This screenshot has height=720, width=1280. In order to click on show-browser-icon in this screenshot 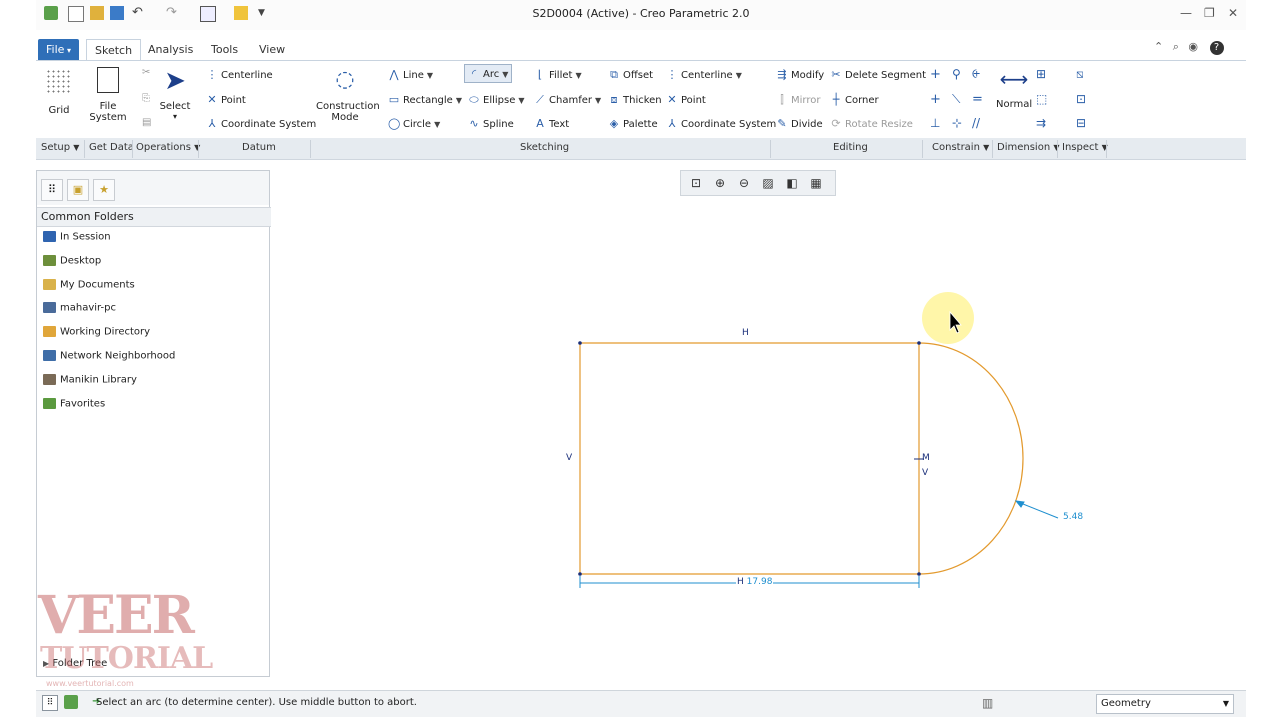, I will do `click(71, 702)`.